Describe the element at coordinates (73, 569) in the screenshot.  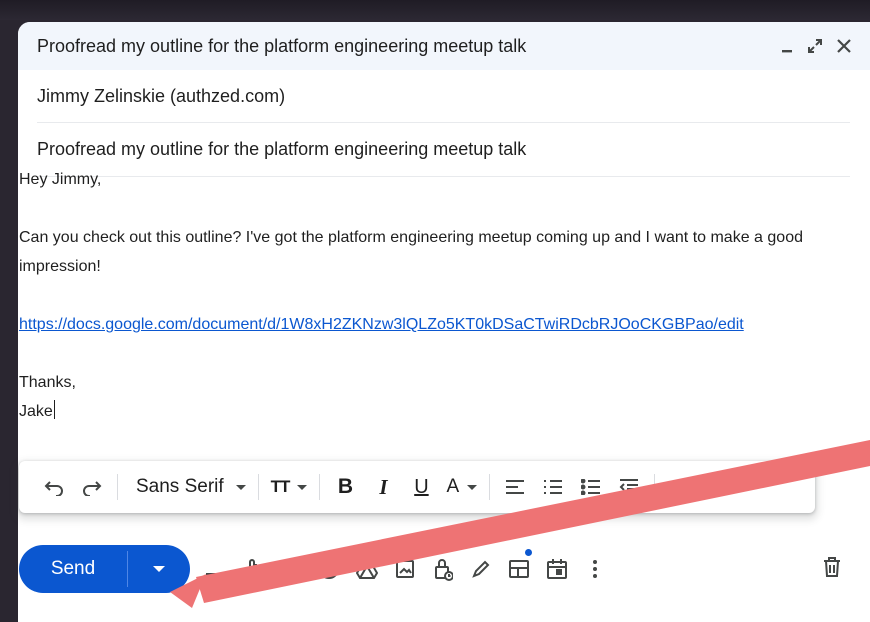
I see `send-button: Send` at that location.